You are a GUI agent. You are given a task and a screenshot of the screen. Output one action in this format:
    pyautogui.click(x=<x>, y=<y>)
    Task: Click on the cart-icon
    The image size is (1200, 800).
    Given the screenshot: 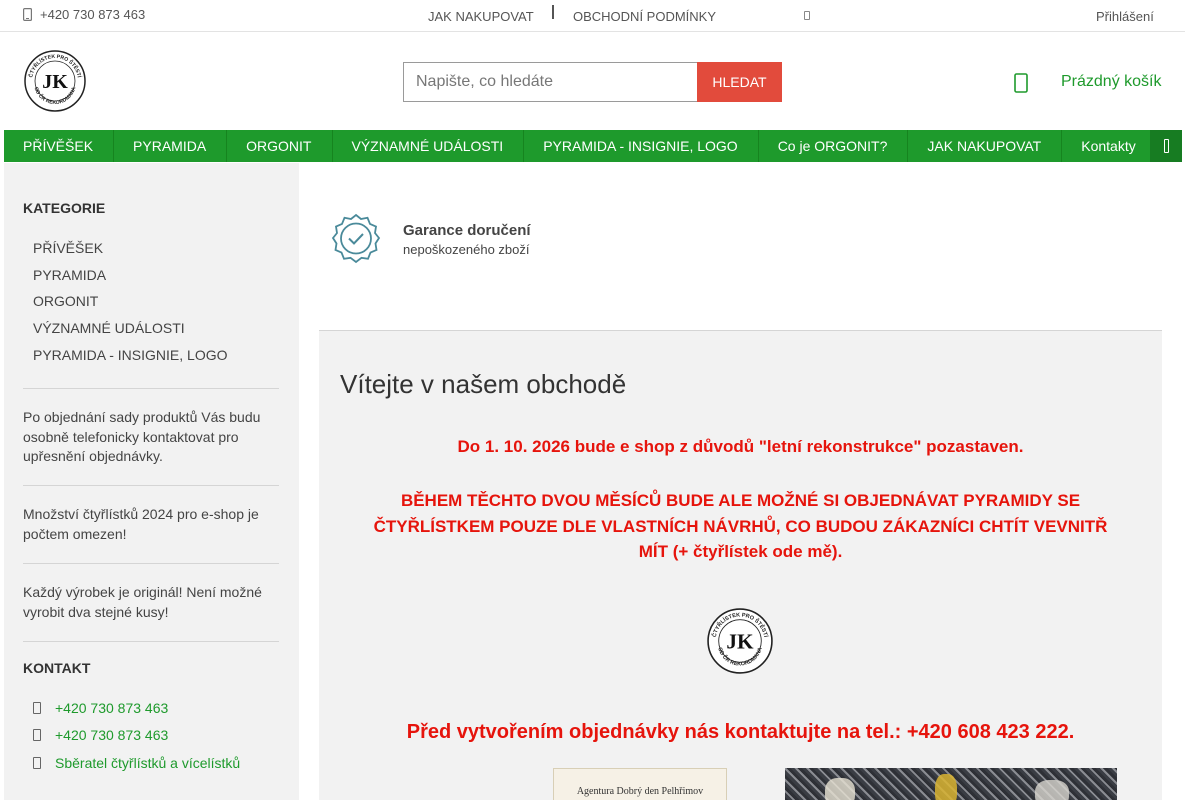 What is the action you would take?
    pyautogui.click(x=1021, y=83)
    